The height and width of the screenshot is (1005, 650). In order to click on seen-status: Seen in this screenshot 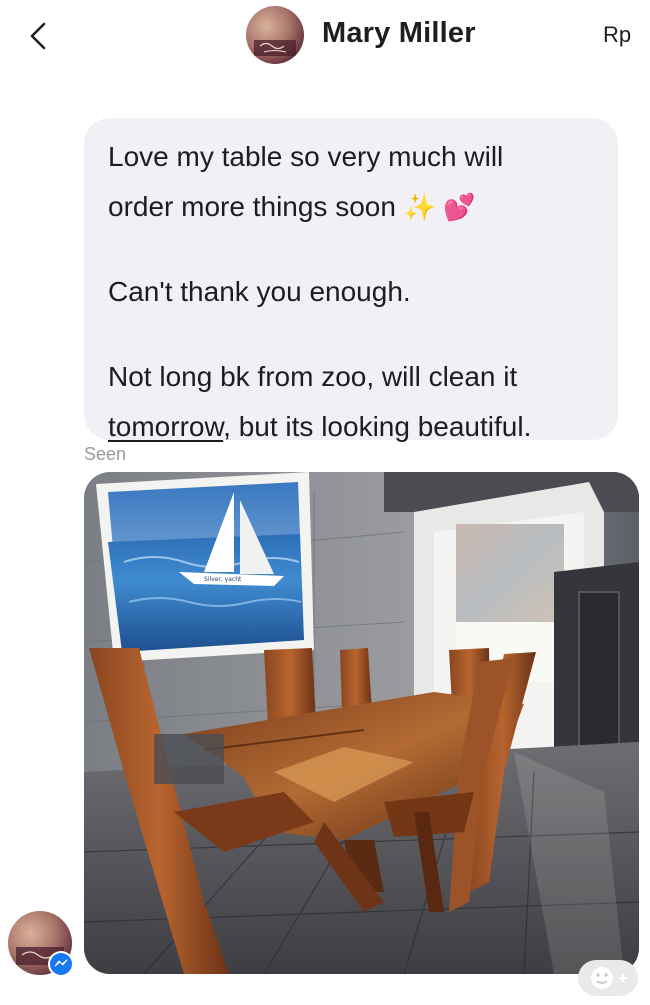, I will do `click(105, 454)`.